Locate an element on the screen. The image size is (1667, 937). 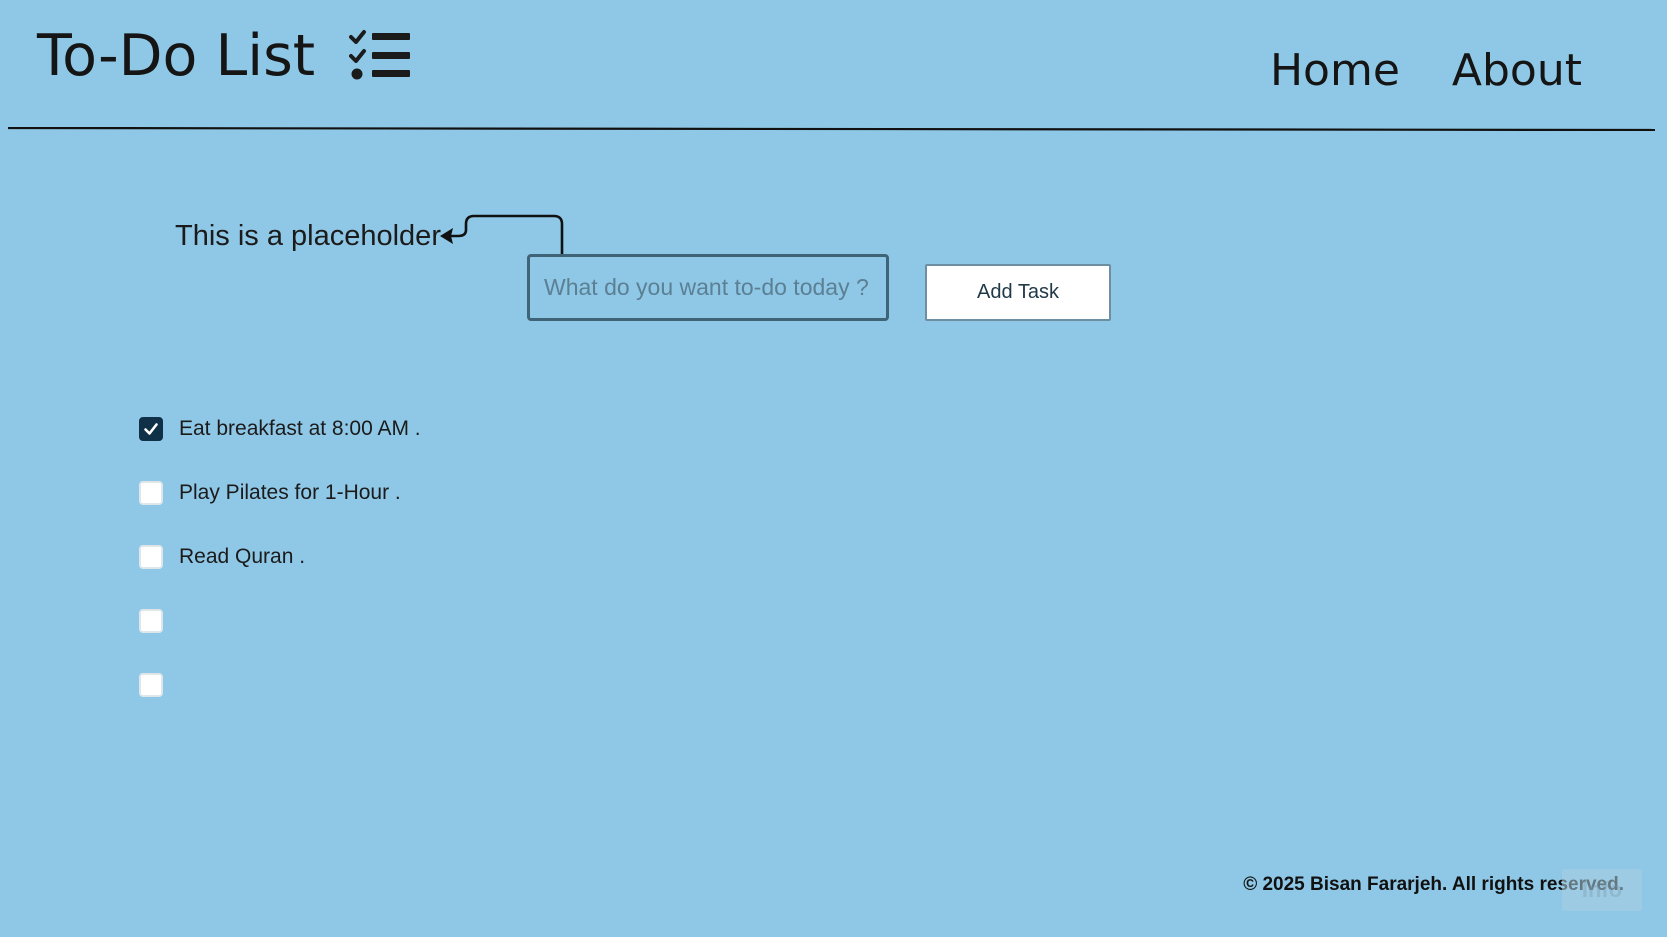
checklist-icon is located at coordinates (380, 55).